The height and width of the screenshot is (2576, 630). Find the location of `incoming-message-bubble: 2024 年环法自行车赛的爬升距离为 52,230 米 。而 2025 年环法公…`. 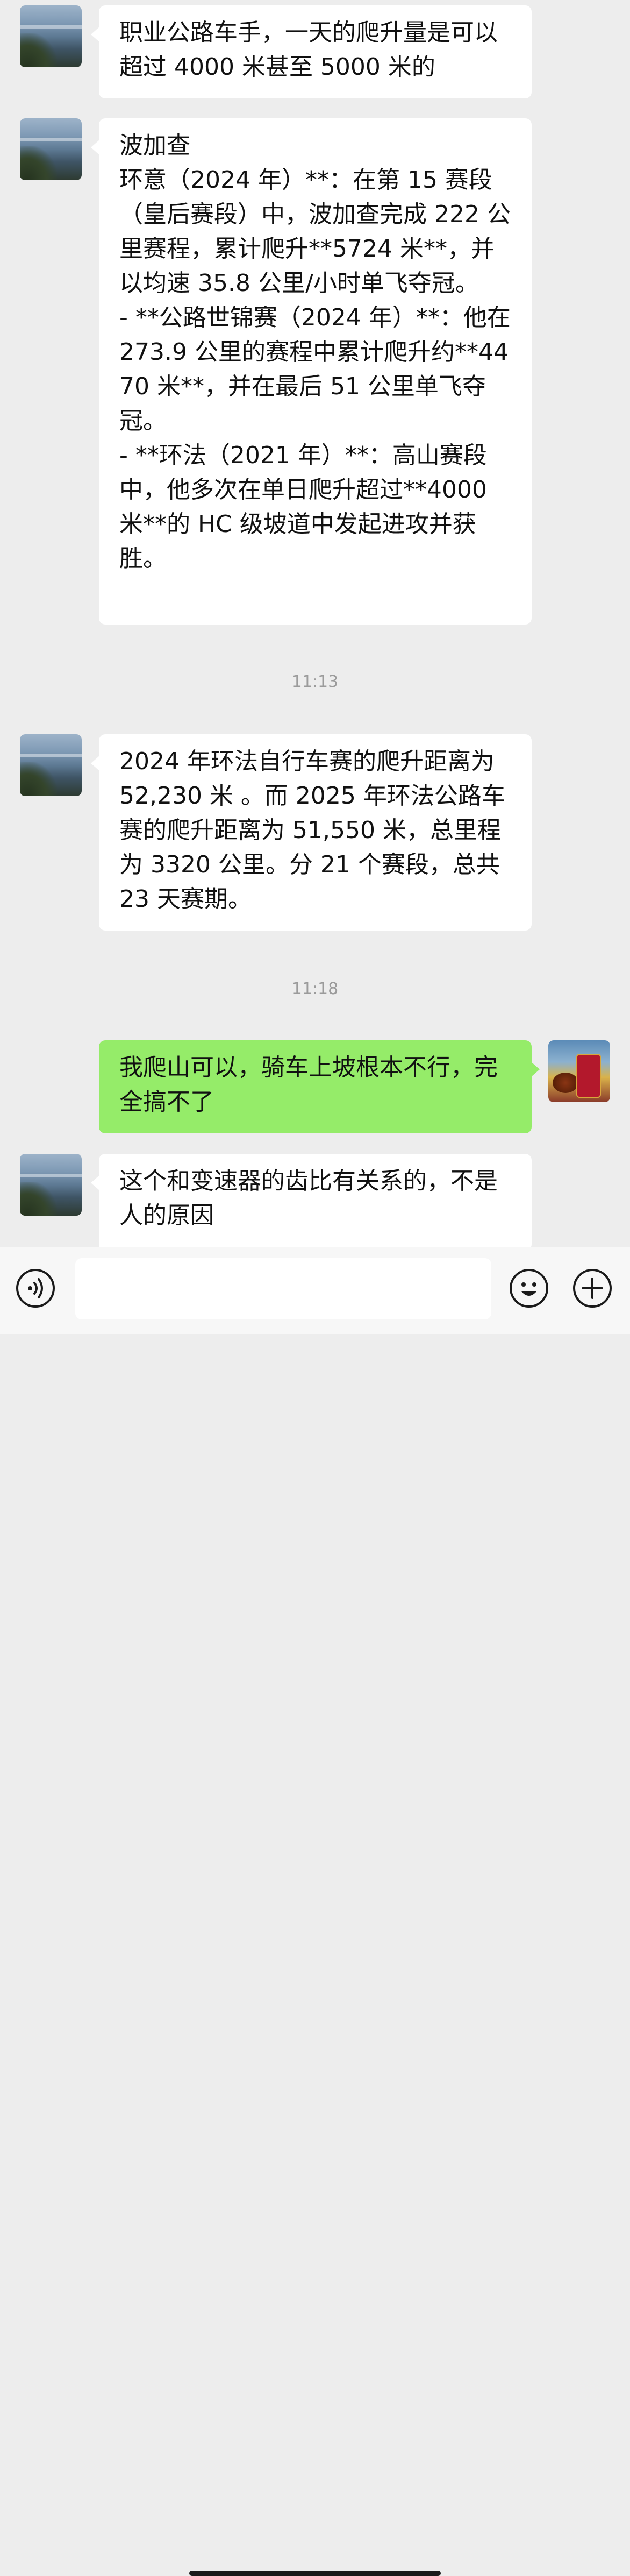

incoming-message-bubble: 2024 年环法自行车赛的爬升距离为 52,230 米 。而 2025 年环法公… is located at coordinates (311, 832).